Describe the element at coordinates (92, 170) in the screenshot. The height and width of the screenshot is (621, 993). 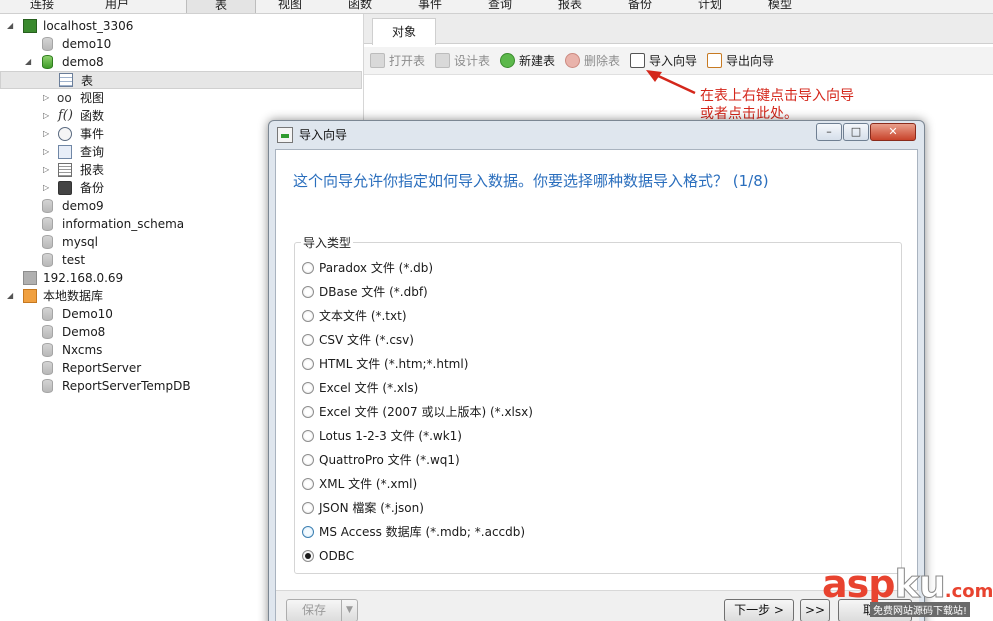
I see `tree-label: 报表` at that location.